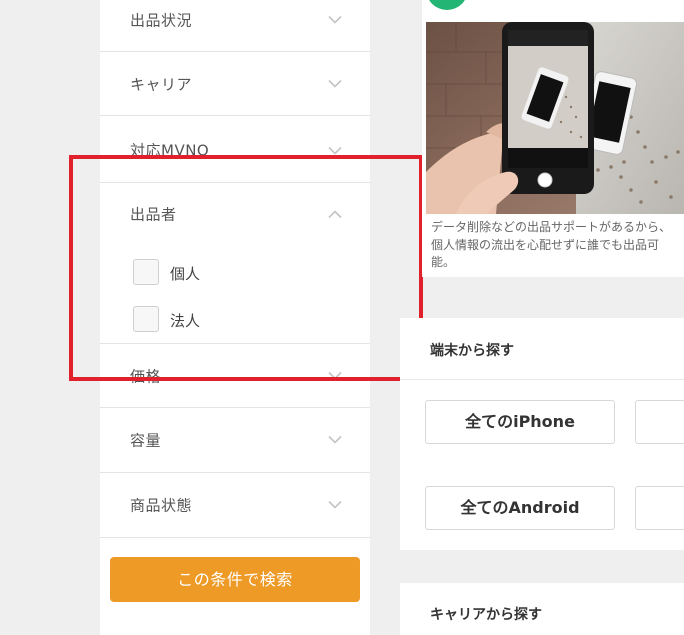 The image size is (684, 635). What do you see at coordinates (185, 321) in the screenshot?
I see `checkbox-label: 法人` at bounding box center [185, 321].